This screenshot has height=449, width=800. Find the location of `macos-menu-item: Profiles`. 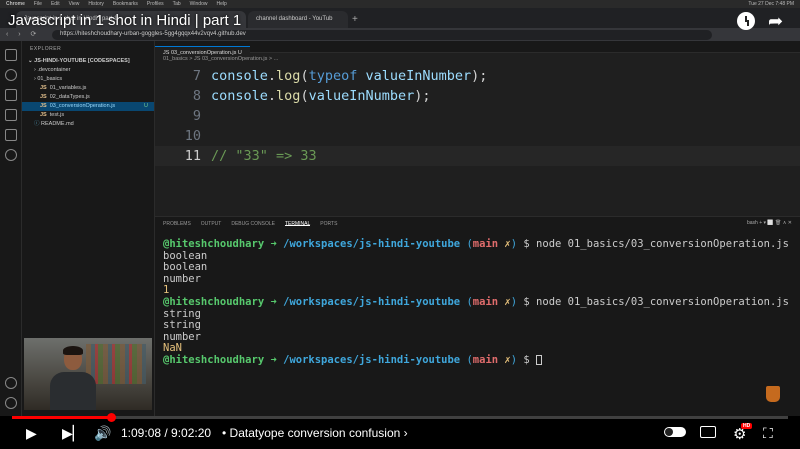

macos-menu-item: Profiles is located at coordinates (155, 4).